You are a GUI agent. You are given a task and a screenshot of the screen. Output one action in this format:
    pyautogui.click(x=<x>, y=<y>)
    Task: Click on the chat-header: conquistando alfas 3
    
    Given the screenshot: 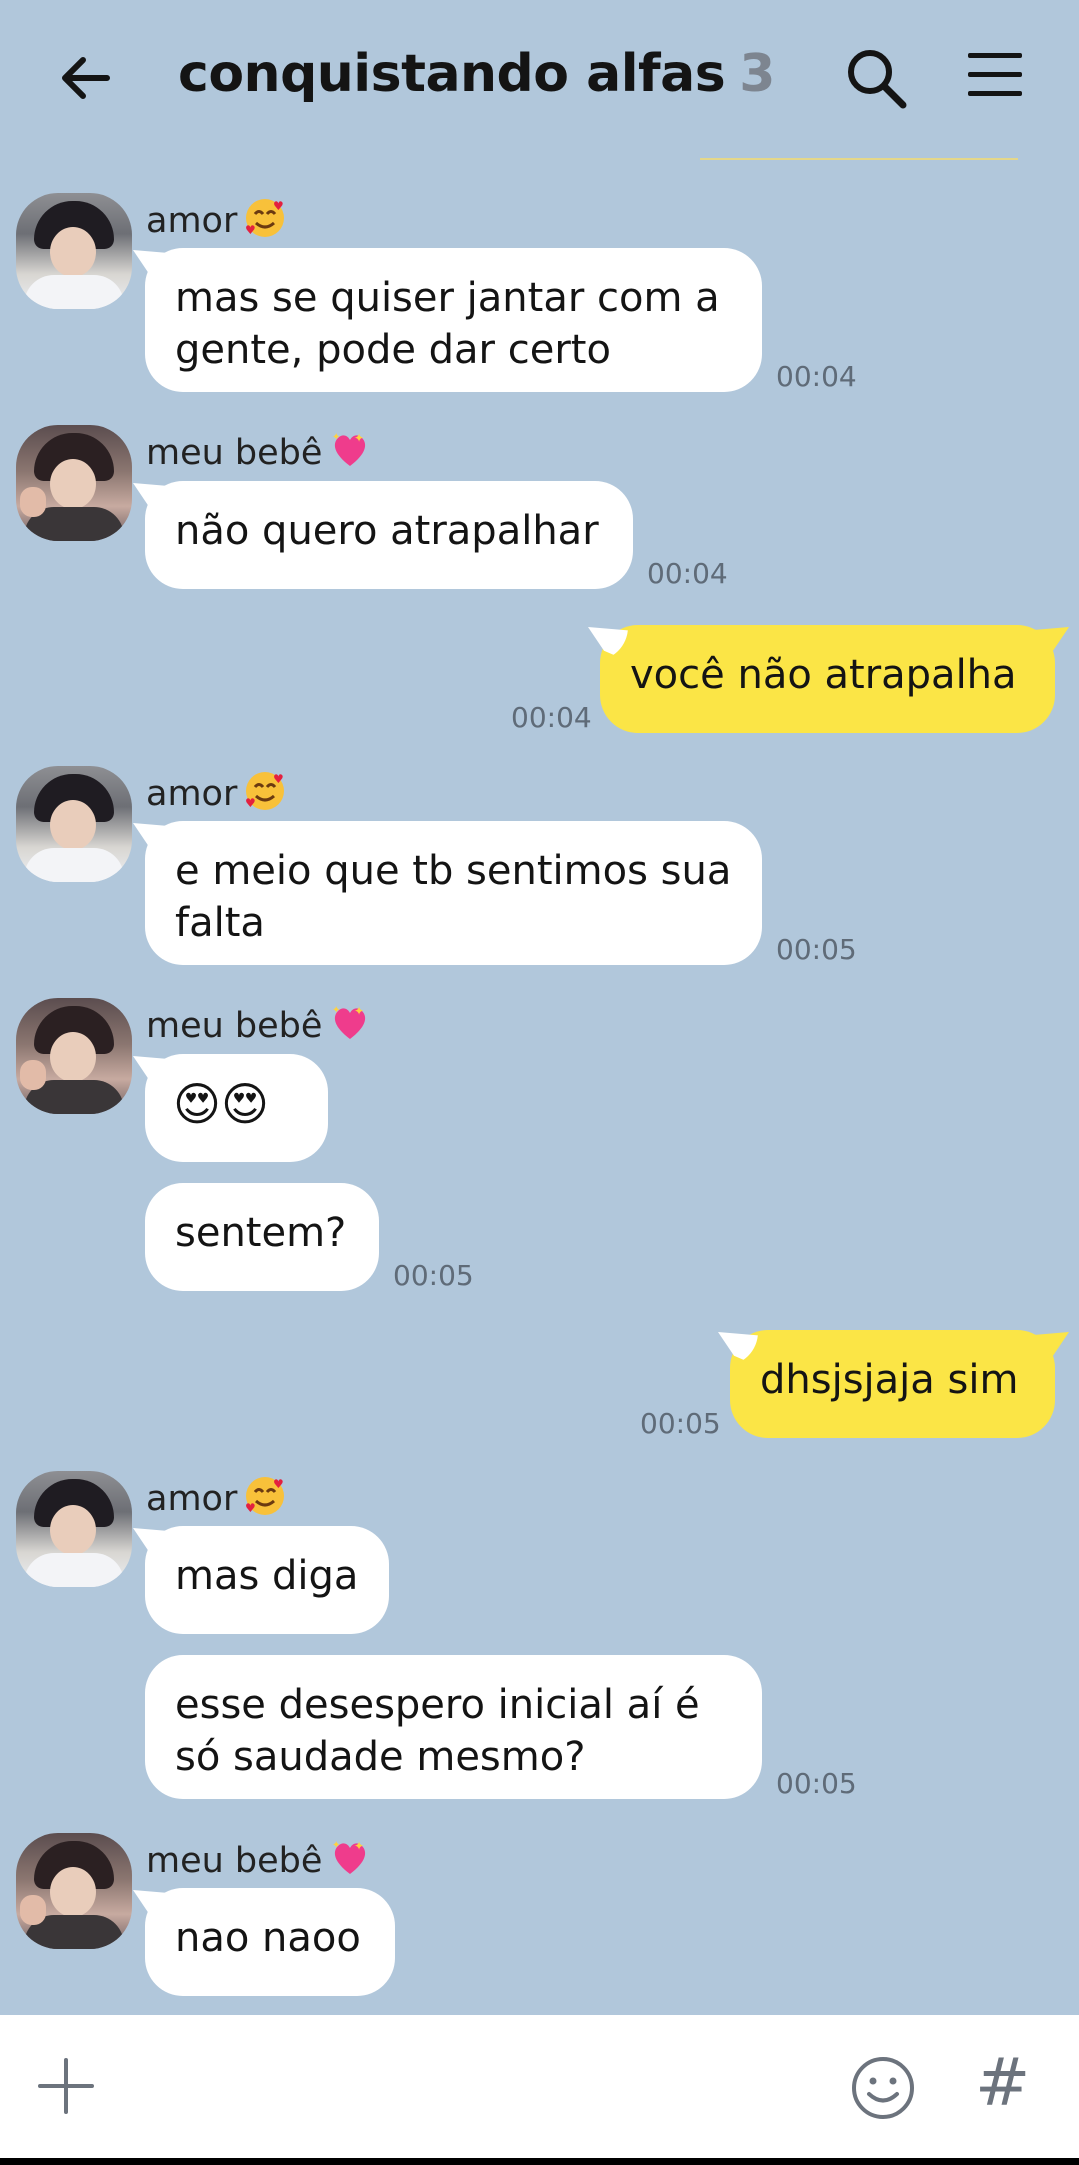 What is the action you would take?
    pyautogui.click(x=539, y=80)
    